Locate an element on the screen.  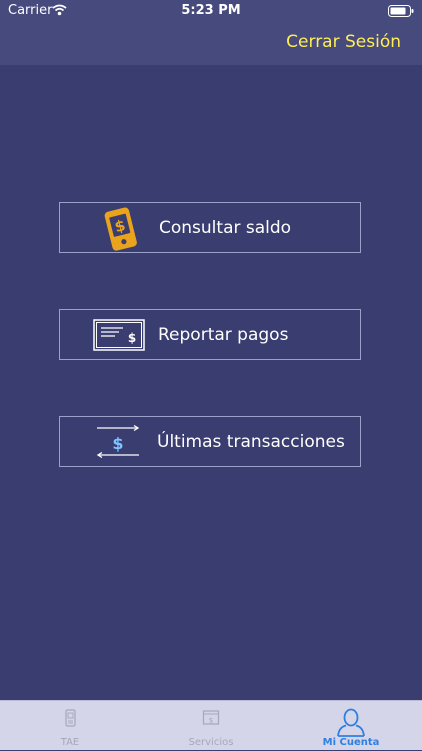
tab-bar: TAE $ Servicios Mi Cuenta is located at coordinates (211, 725).